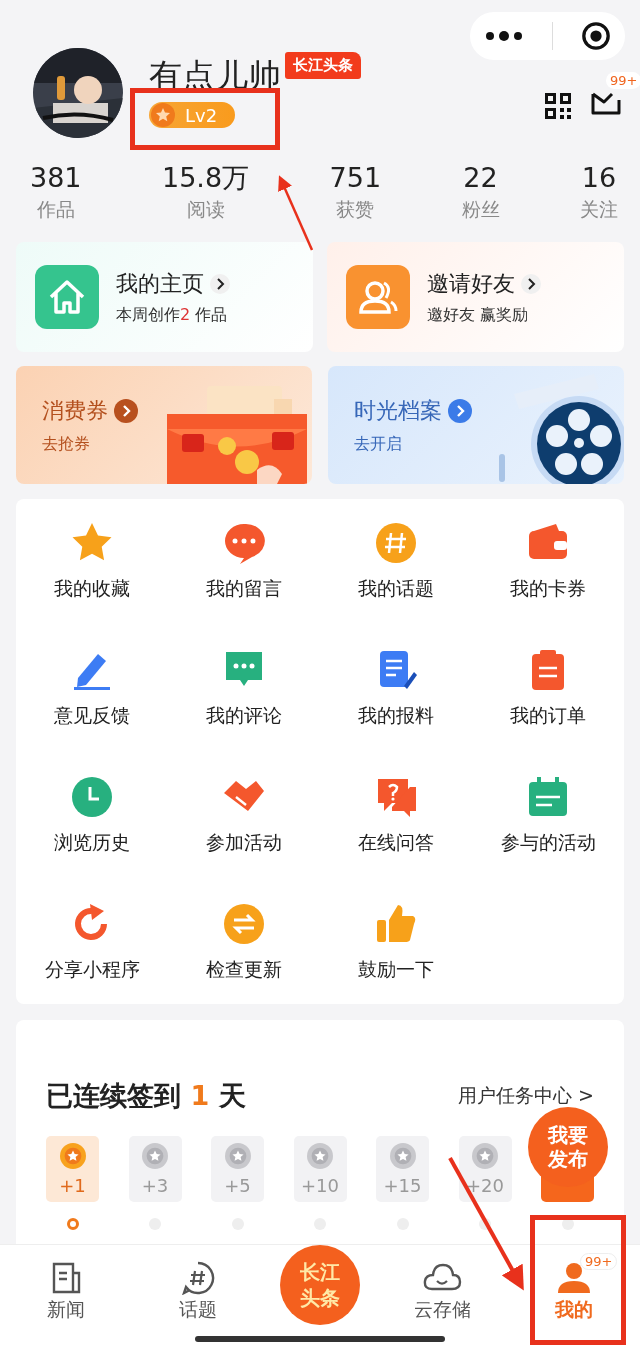  I want to click on tab: 新闻, so click(66, 1287).